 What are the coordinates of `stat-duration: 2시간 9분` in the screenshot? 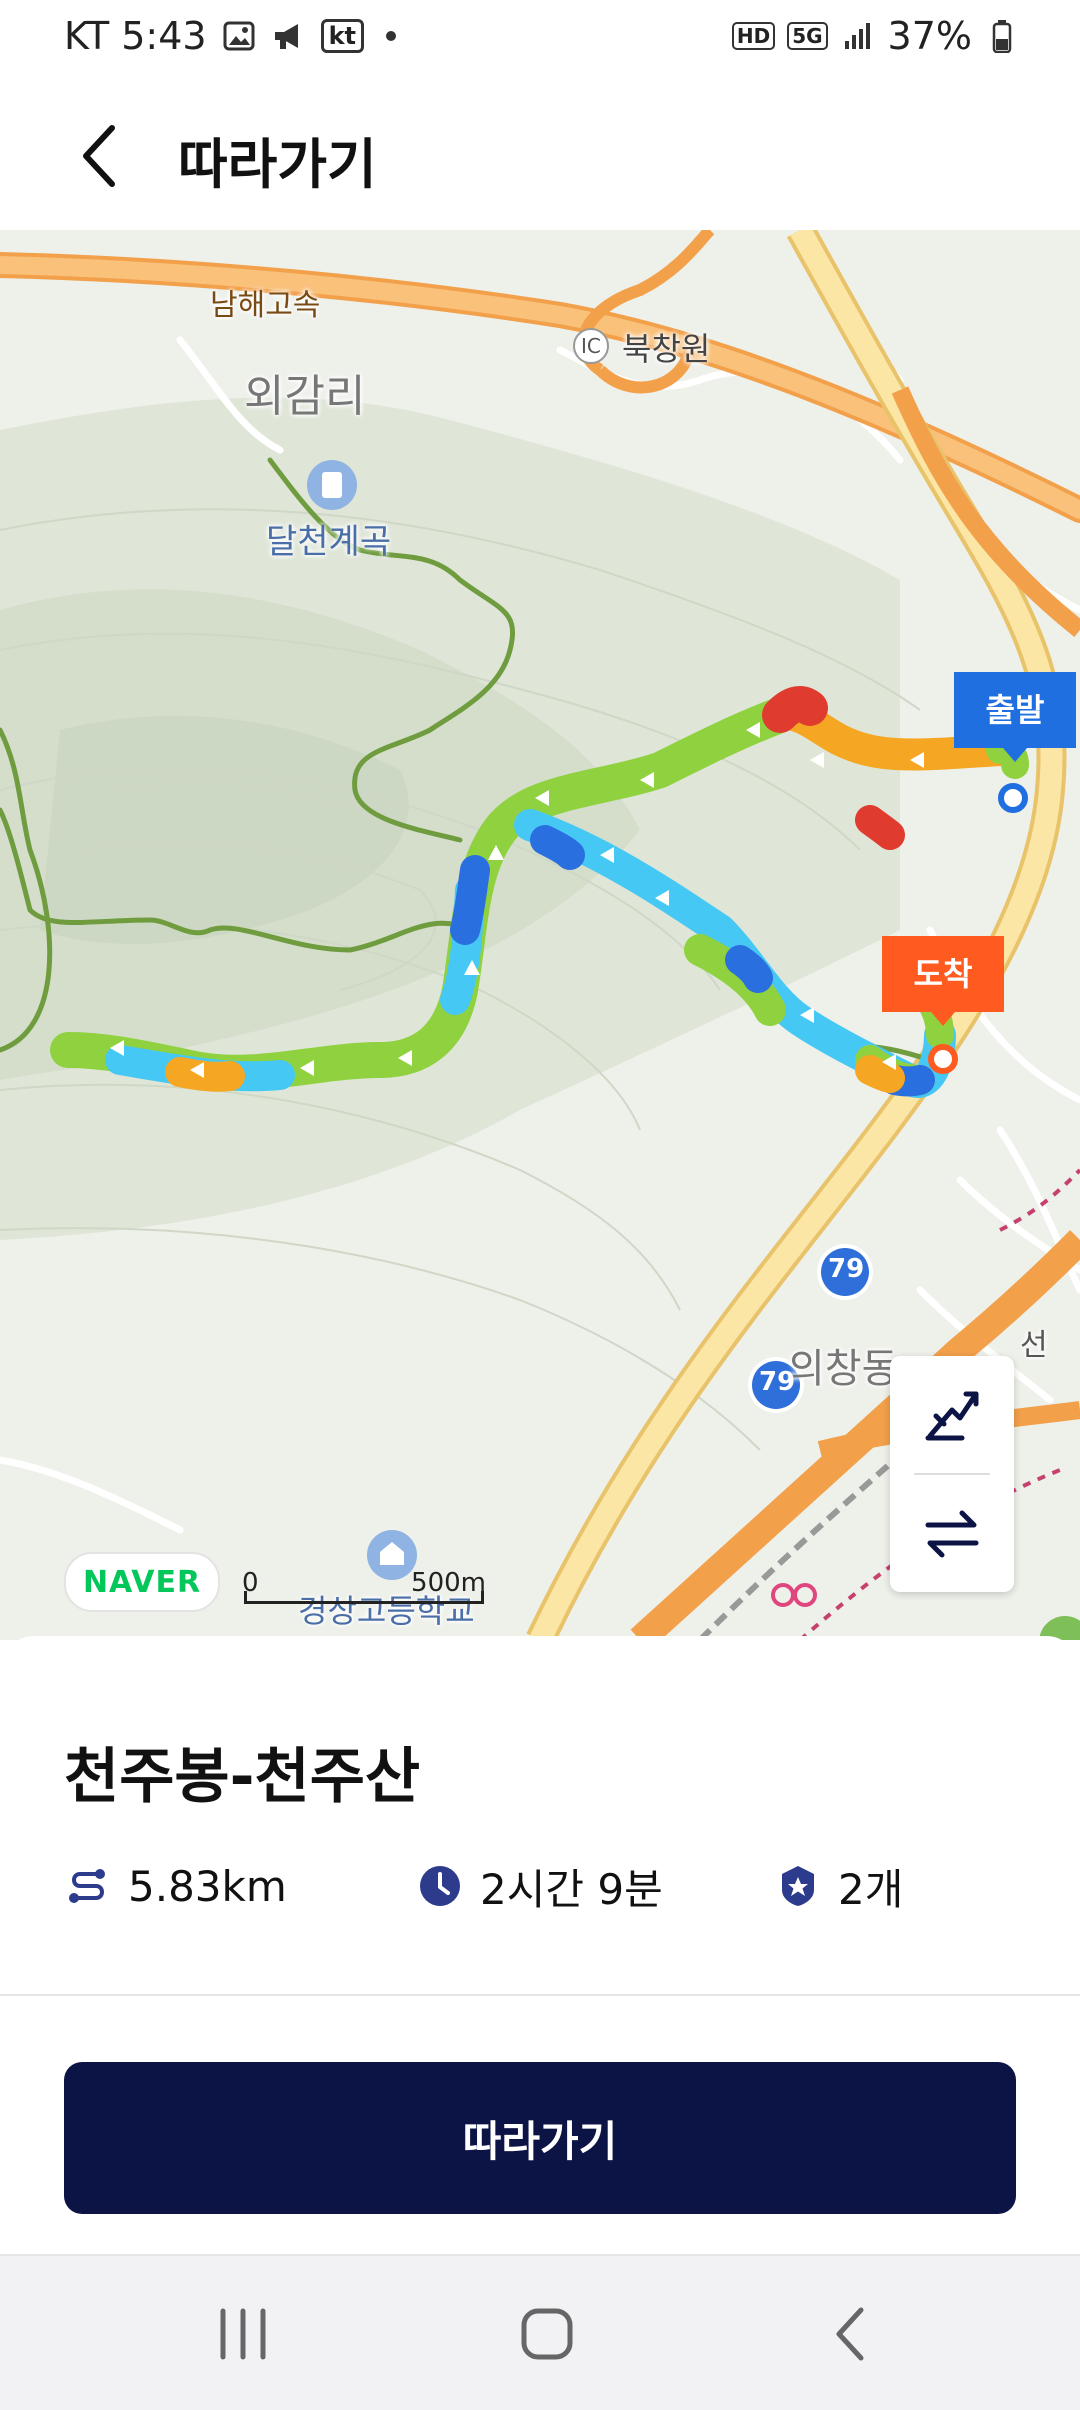 It's located at (540, 1886).